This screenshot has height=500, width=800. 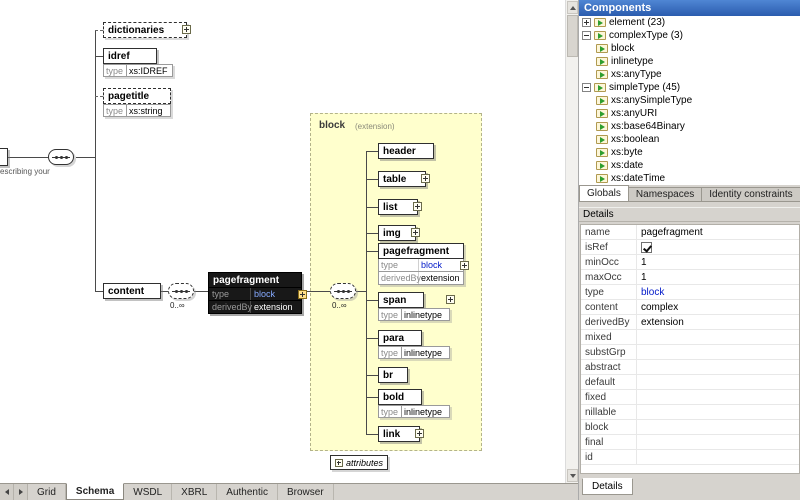 I want to click on tab-globals: Globals, so click(x=604, y=193).